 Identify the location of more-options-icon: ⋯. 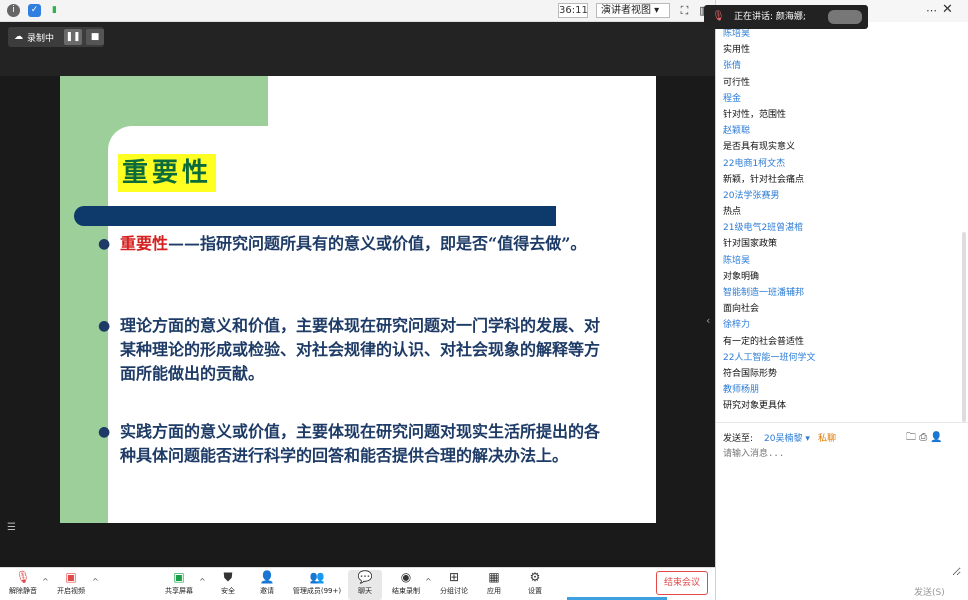
(931, 10).